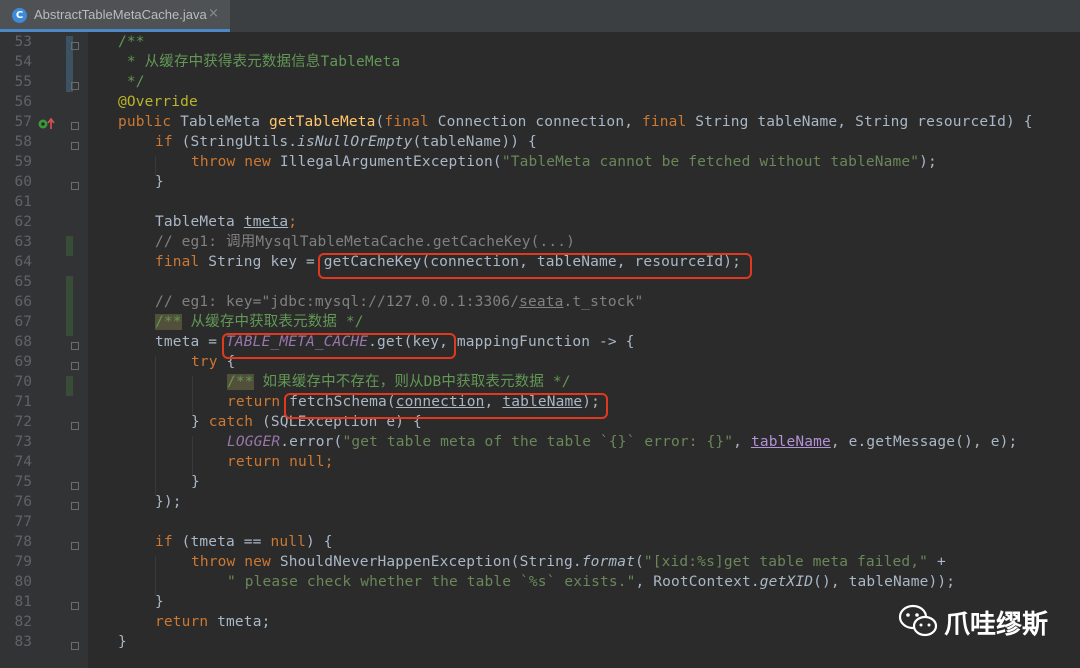 This screenshot has width=1080, height=668. Describe the element at coordinates (23, 242) in the screenshot. I see `line-number: 63` at that location.